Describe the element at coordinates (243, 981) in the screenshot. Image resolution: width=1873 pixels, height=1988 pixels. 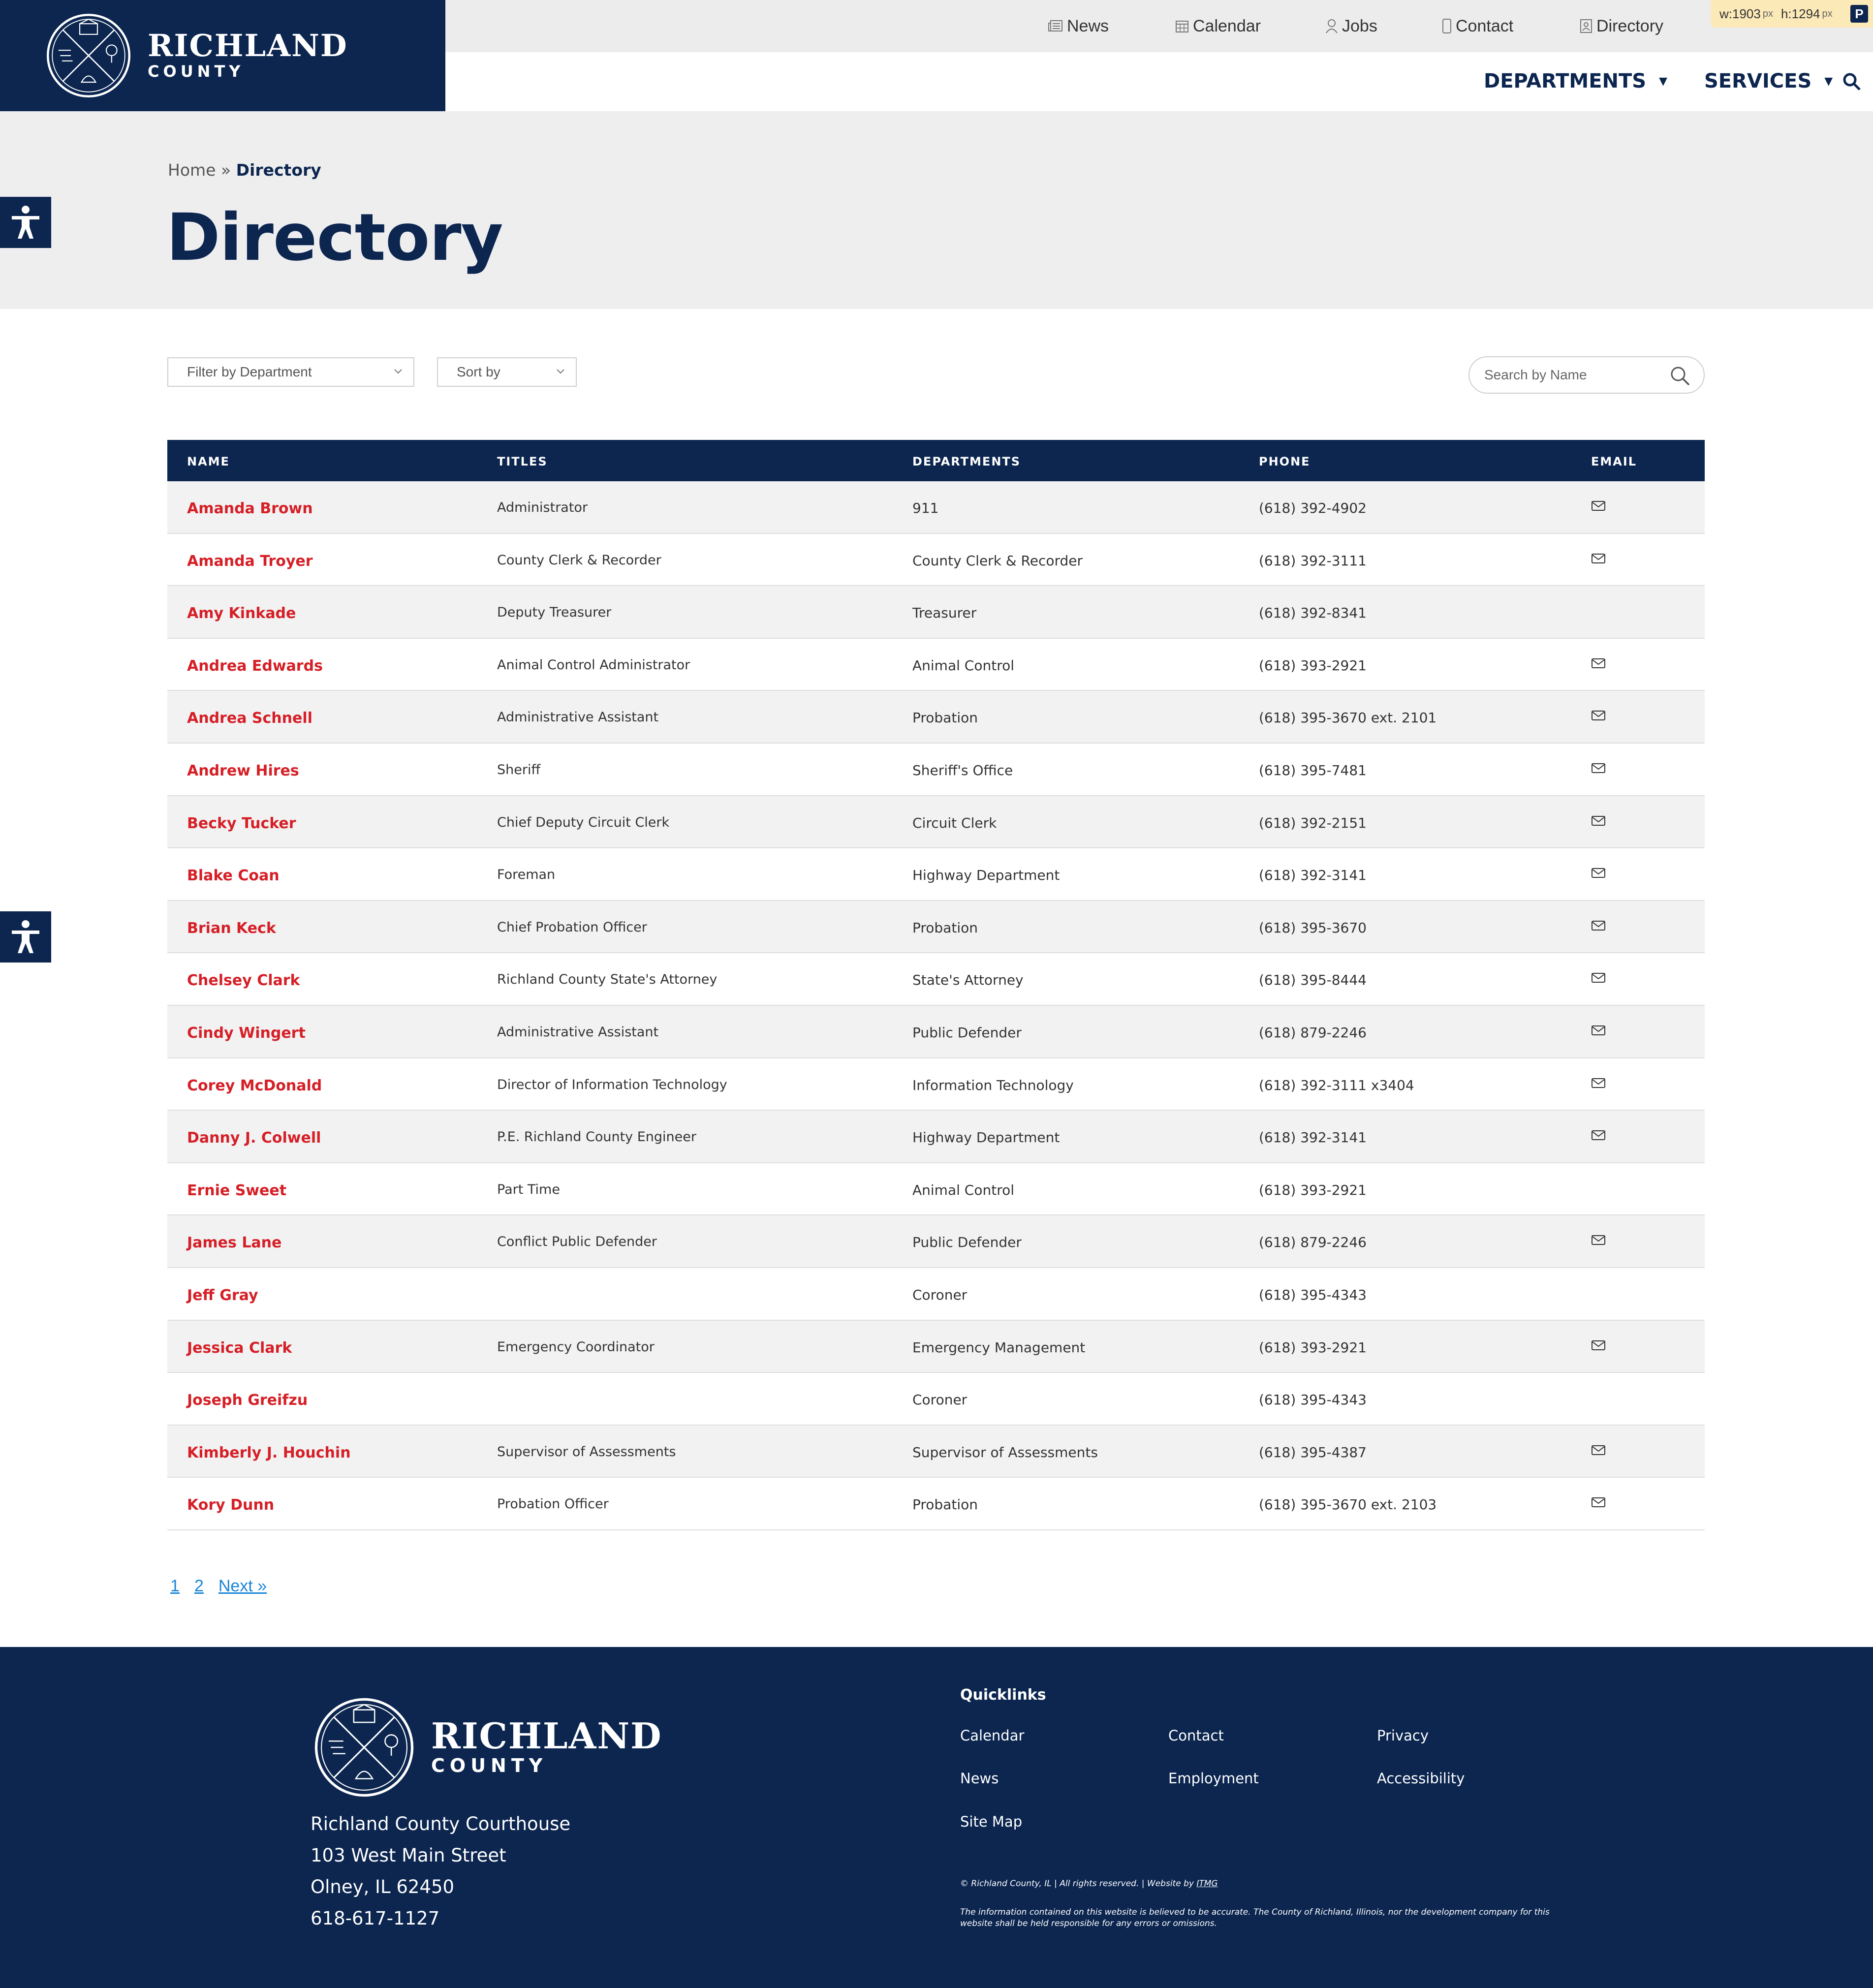
I see `person-name-link: Chelsey Clark` at that location.